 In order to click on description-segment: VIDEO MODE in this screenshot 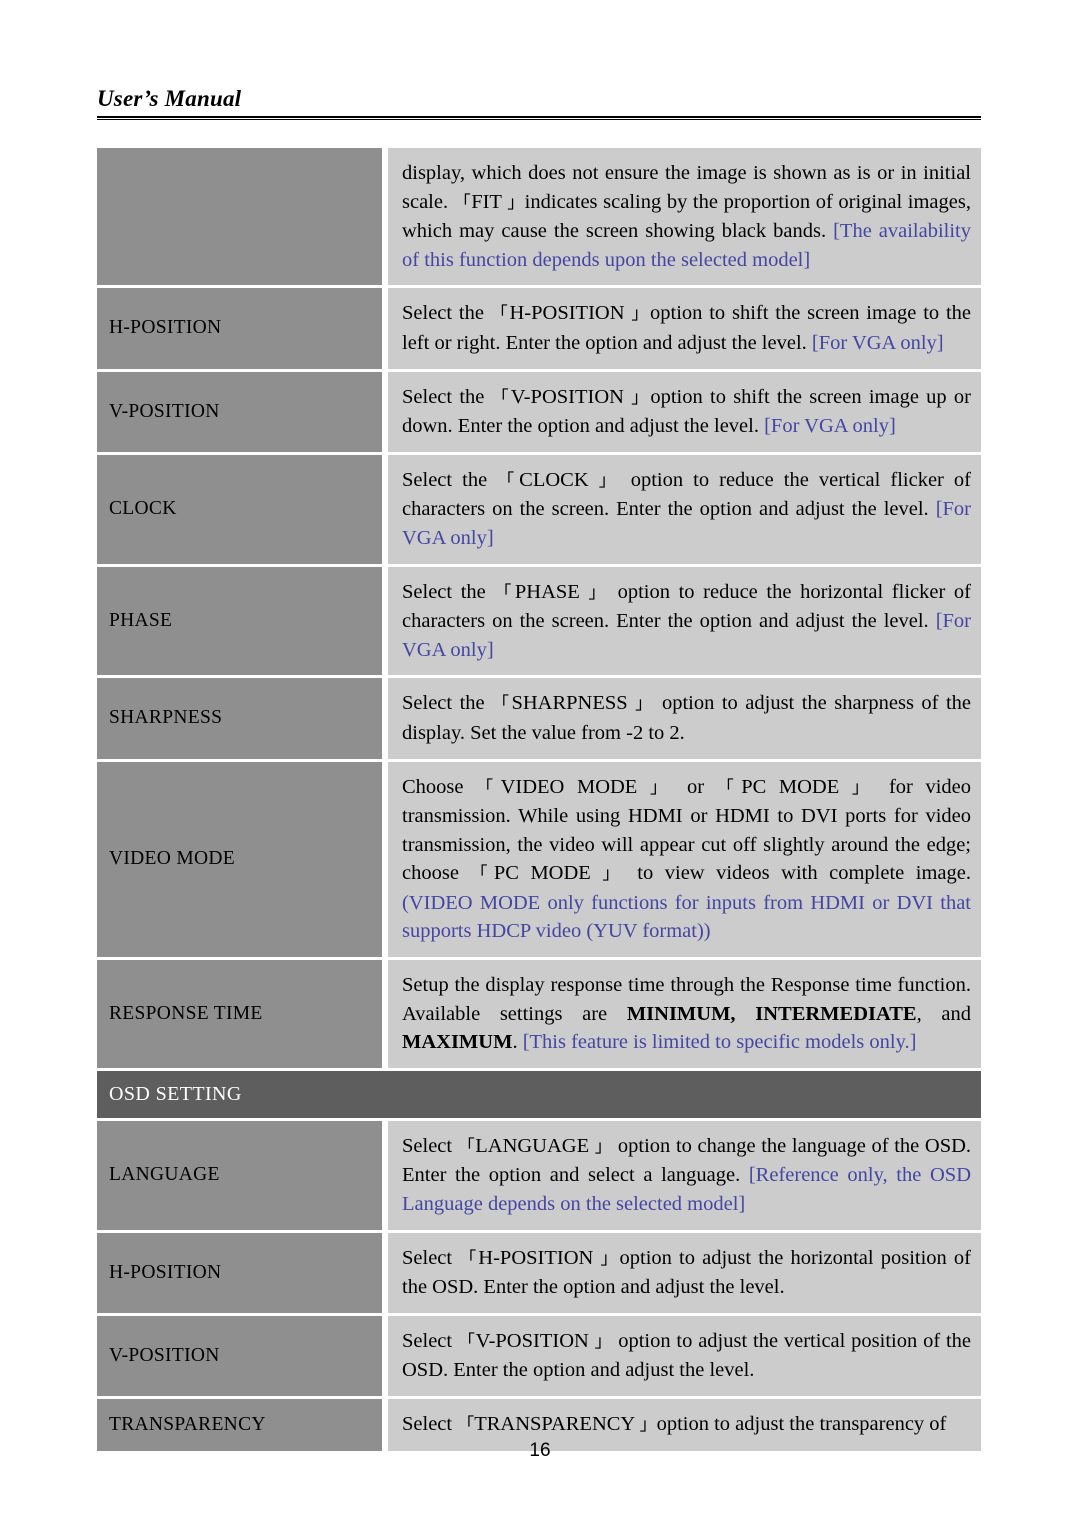, I will do `click(575, 786)`.